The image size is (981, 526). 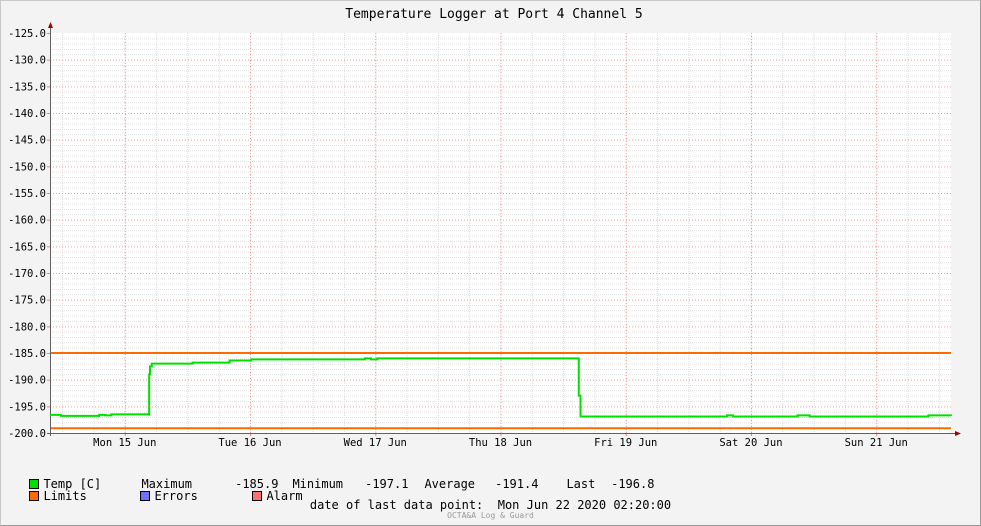 I want to click on y-tick-label: -180.0, so click(x=27, y=327).